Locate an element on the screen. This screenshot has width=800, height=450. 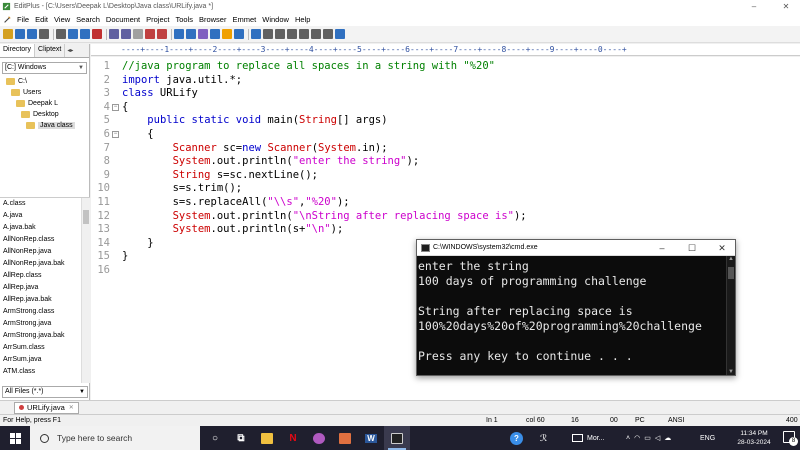
drive-selector: [C:] Windows ▼ is located at coordinates (44, 68).